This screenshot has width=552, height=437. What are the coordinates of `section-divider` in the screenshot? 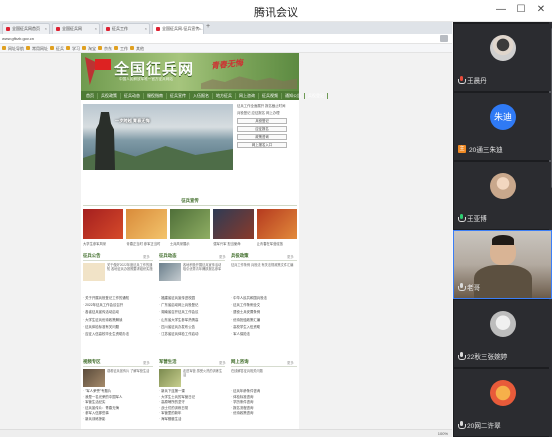 It's located at (190, 205).